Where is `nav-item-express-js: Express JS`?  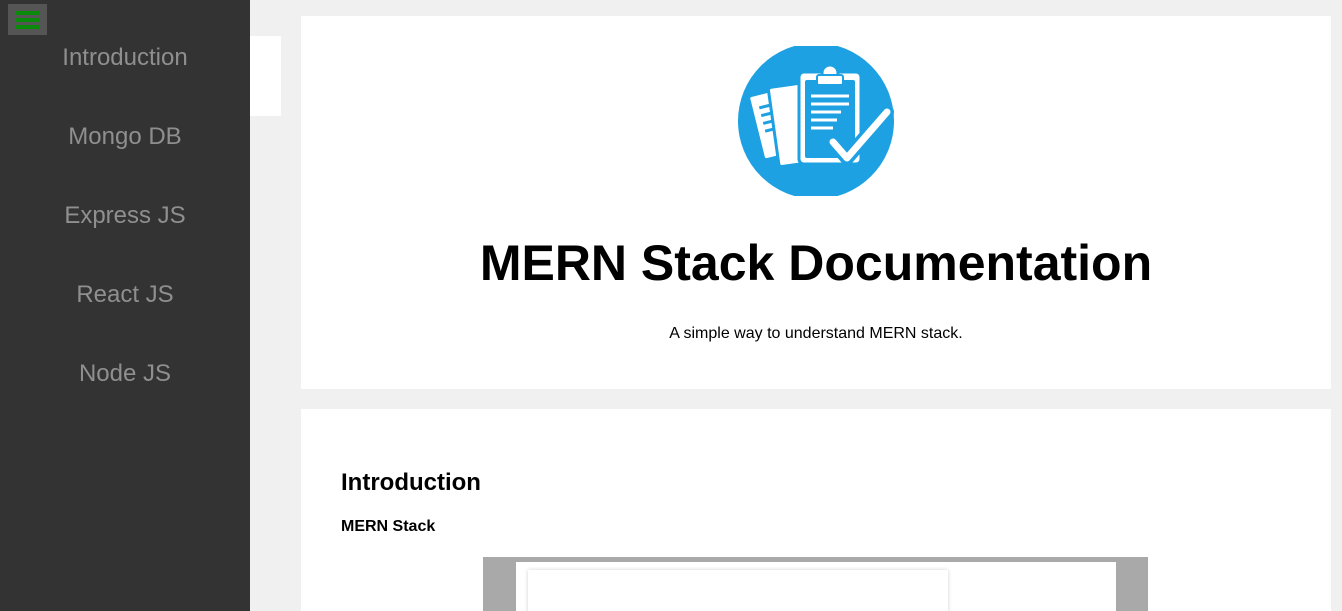
nav-item-express-js: Express JS is located at coordinates (125, 235).